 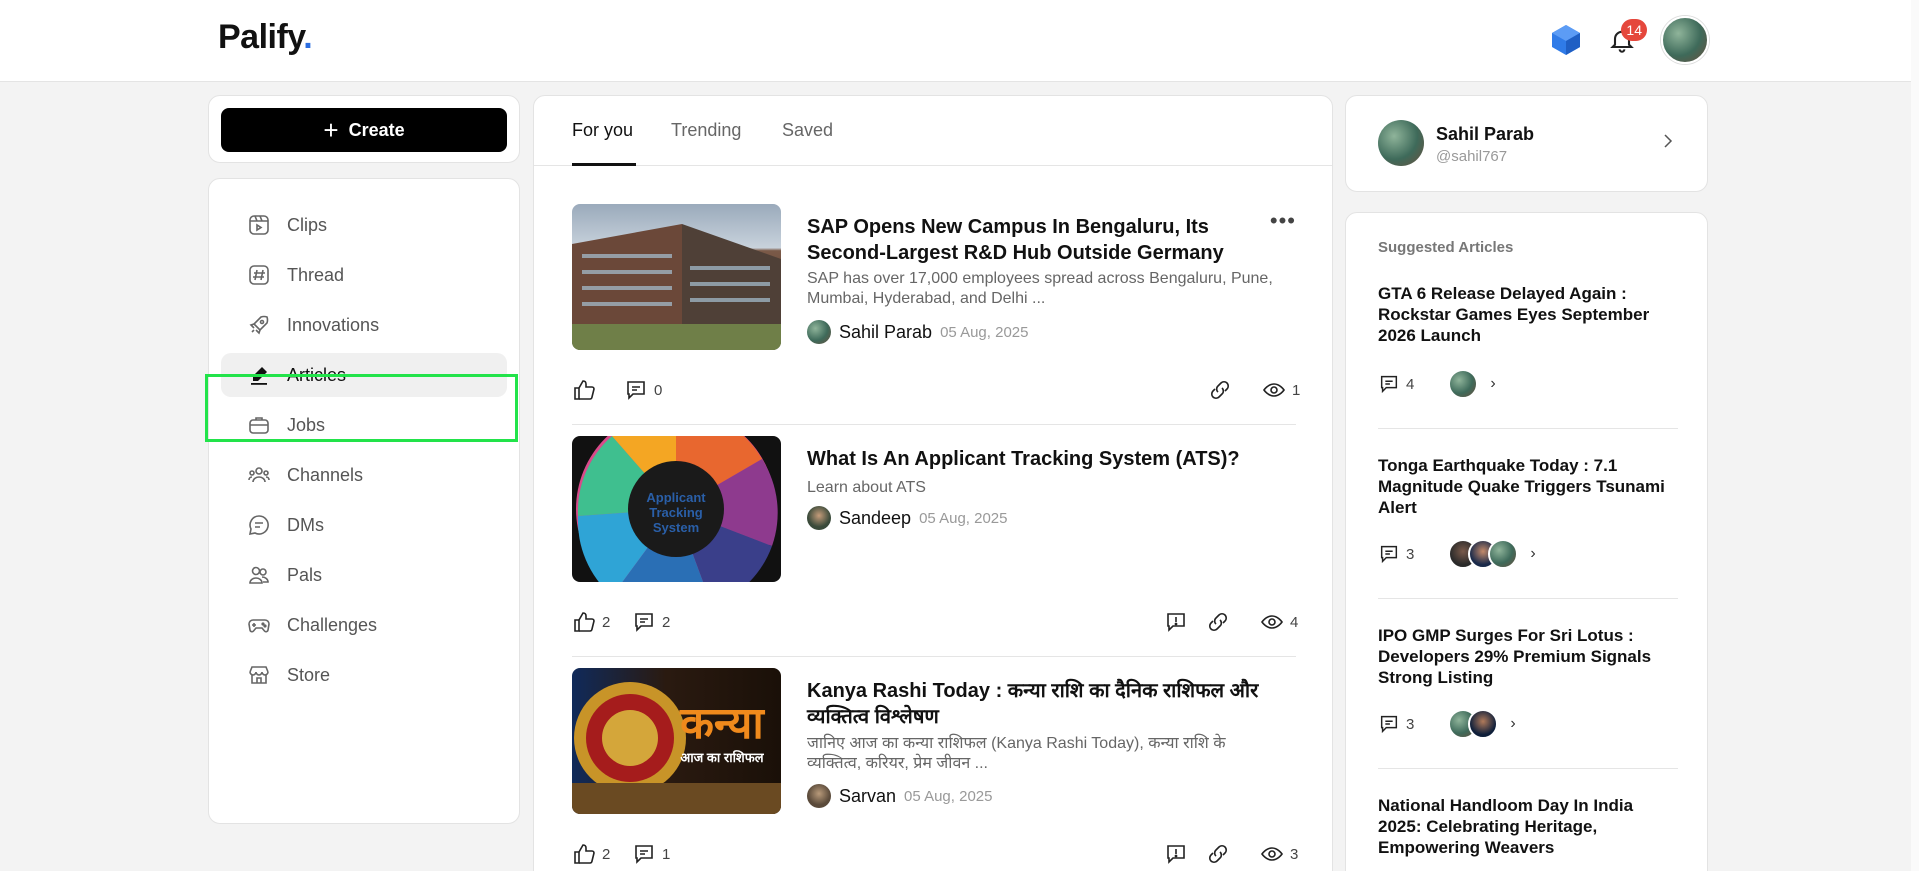 I want to click on notifications-button: 14, so click(x=1626, y=38).